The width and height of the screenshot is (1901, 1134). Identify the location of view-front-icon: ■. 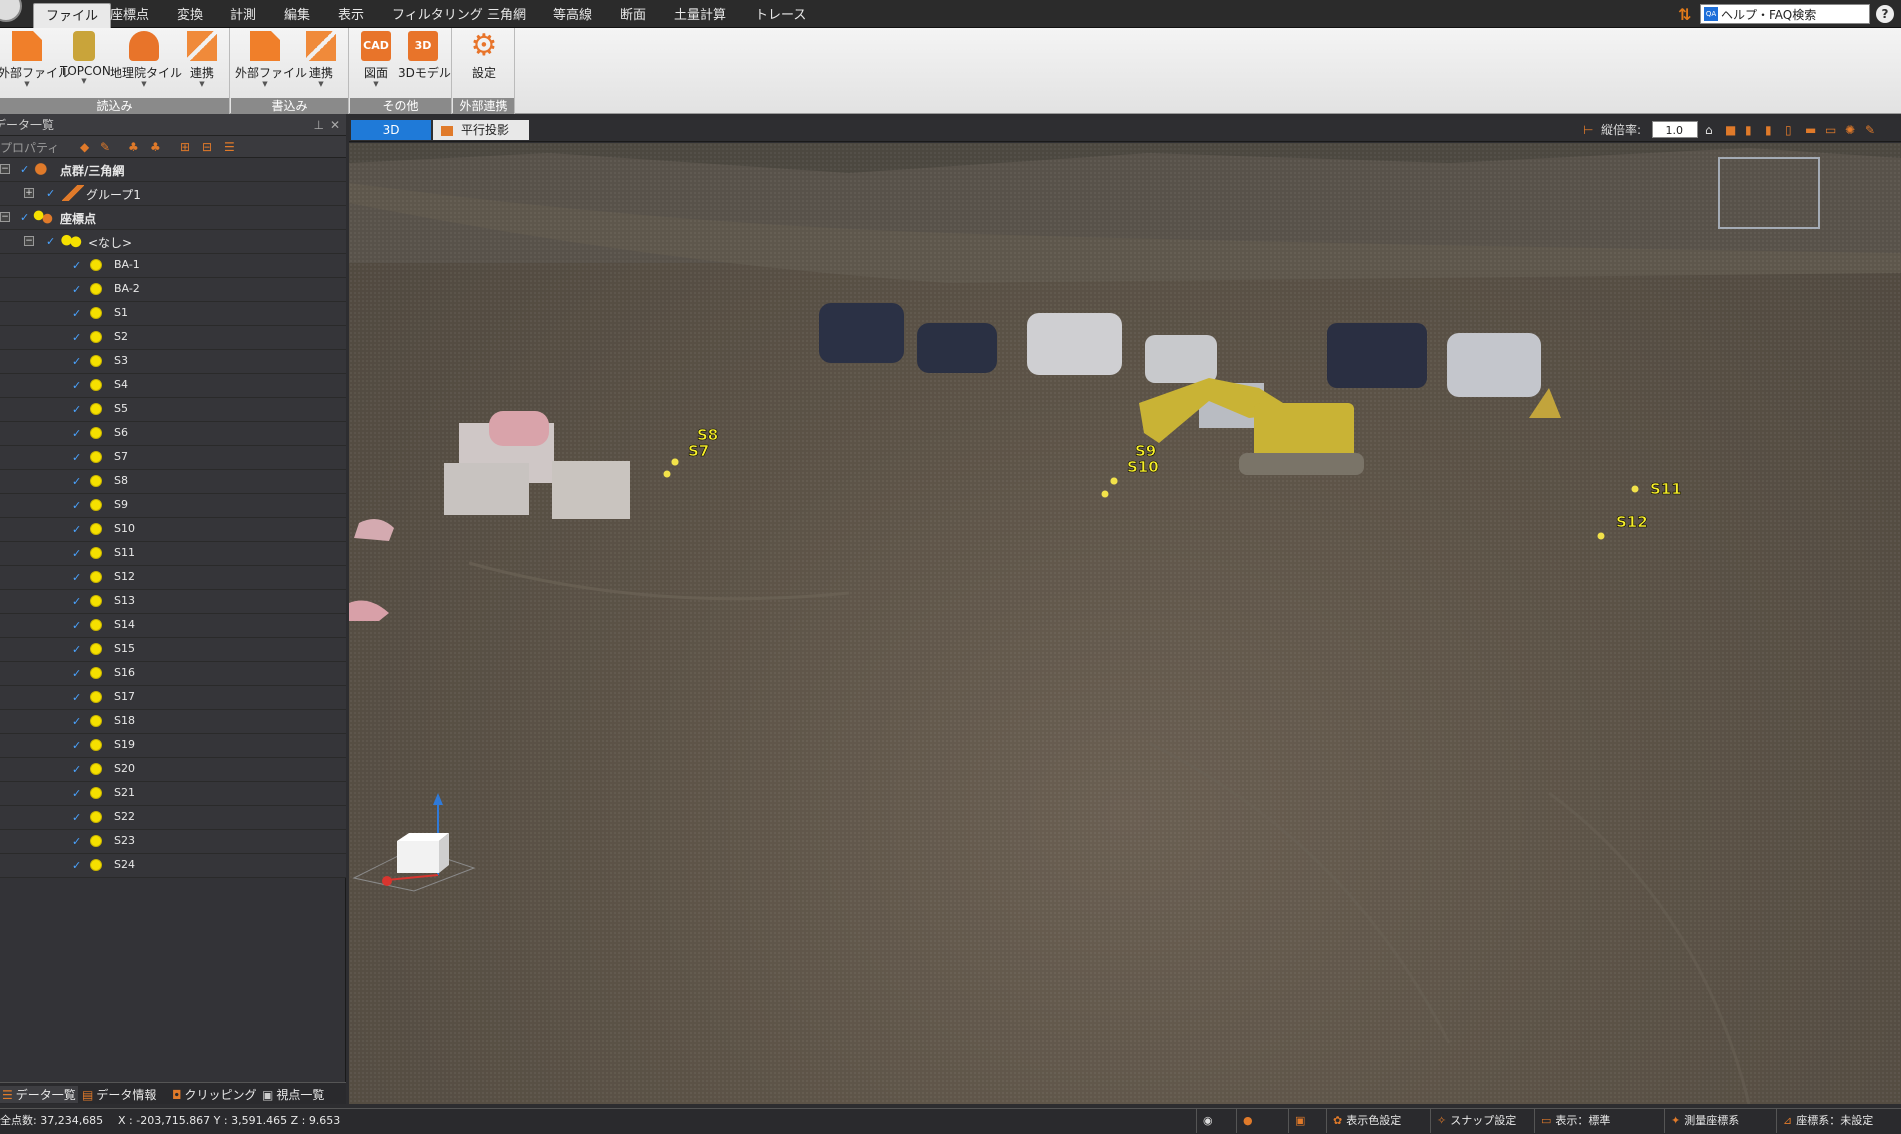
(1732, 130).